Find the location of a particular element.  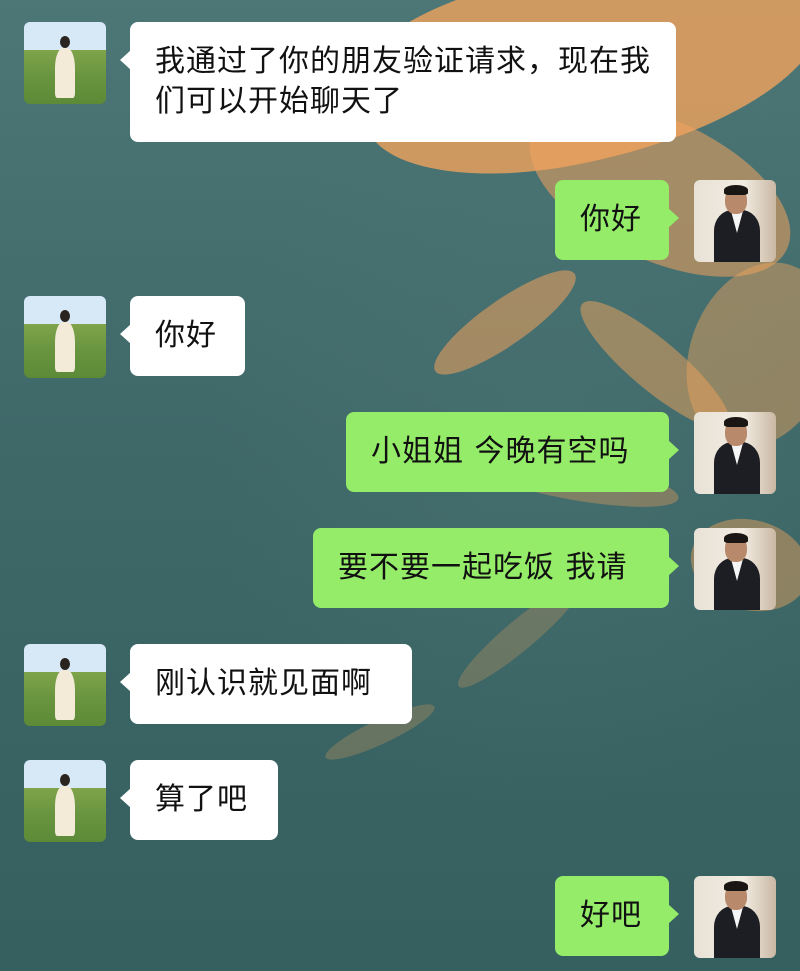

message-text: 我通过了你的朋友验证请求，现在我们可以开始聊天了 is located at coordinates (403, 81).